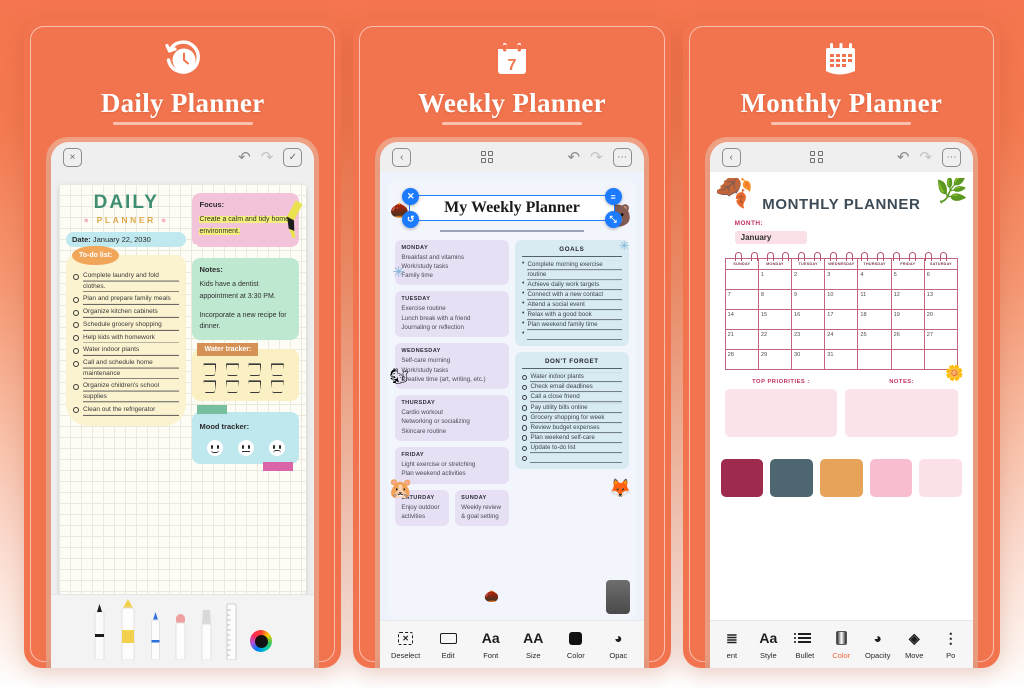  What do you see at coordinates (246, 438) in the screenshot?
I see `mood-tracker-card: Mood tracker:` at bounding box center [246, 438].